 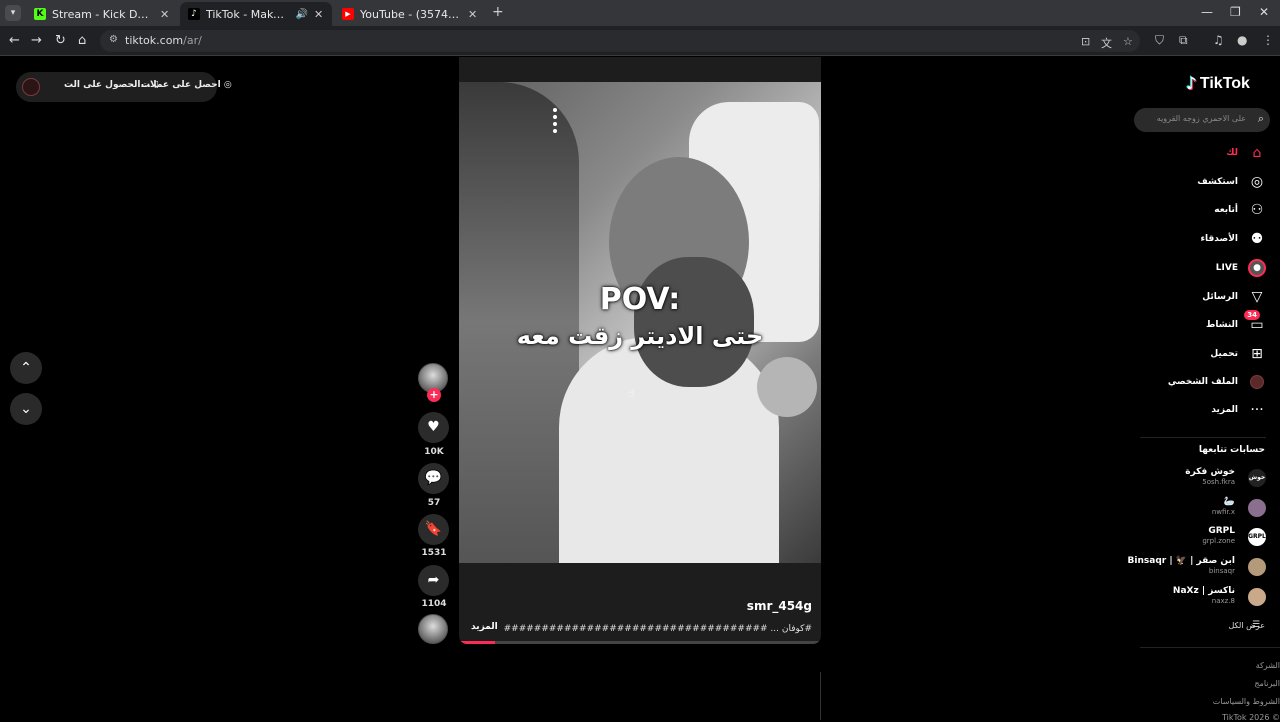 I want to click on restore-icon: ❐, so click(x=1235, y=12).